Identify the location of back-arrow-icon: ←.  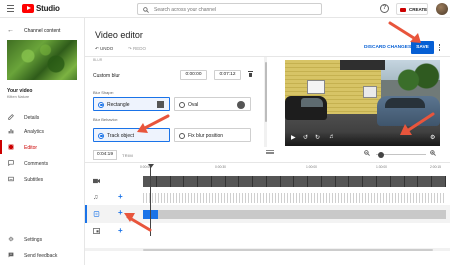
(10, 30).